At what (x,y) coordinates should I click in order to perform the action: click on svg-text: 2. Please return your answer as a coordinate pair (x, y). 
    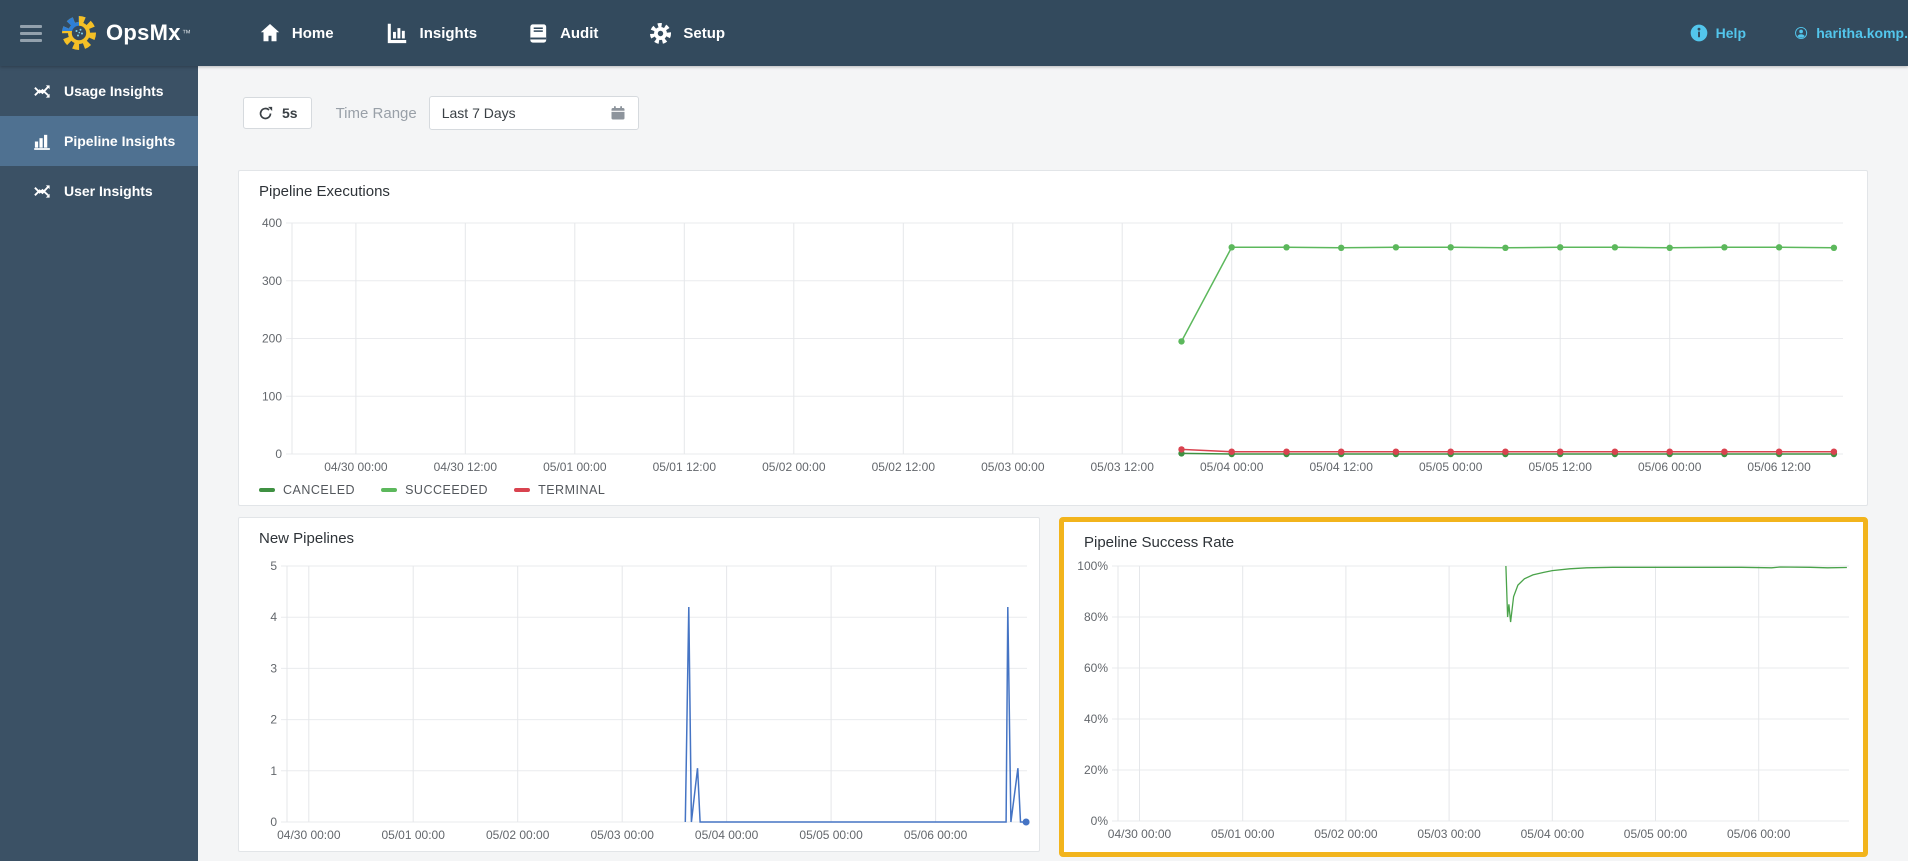
    Looking at the image, I should click on (273, 720).